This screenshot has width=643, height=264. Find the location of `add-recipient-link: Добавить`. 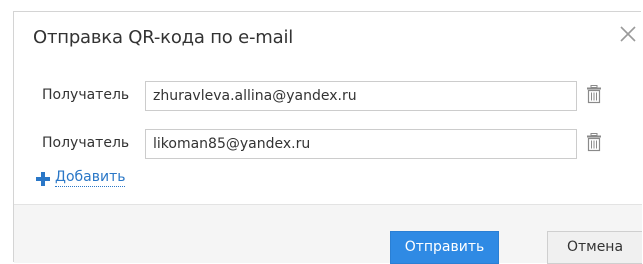

add-recipient-link: Добавить is located at coordinates (81, 178).